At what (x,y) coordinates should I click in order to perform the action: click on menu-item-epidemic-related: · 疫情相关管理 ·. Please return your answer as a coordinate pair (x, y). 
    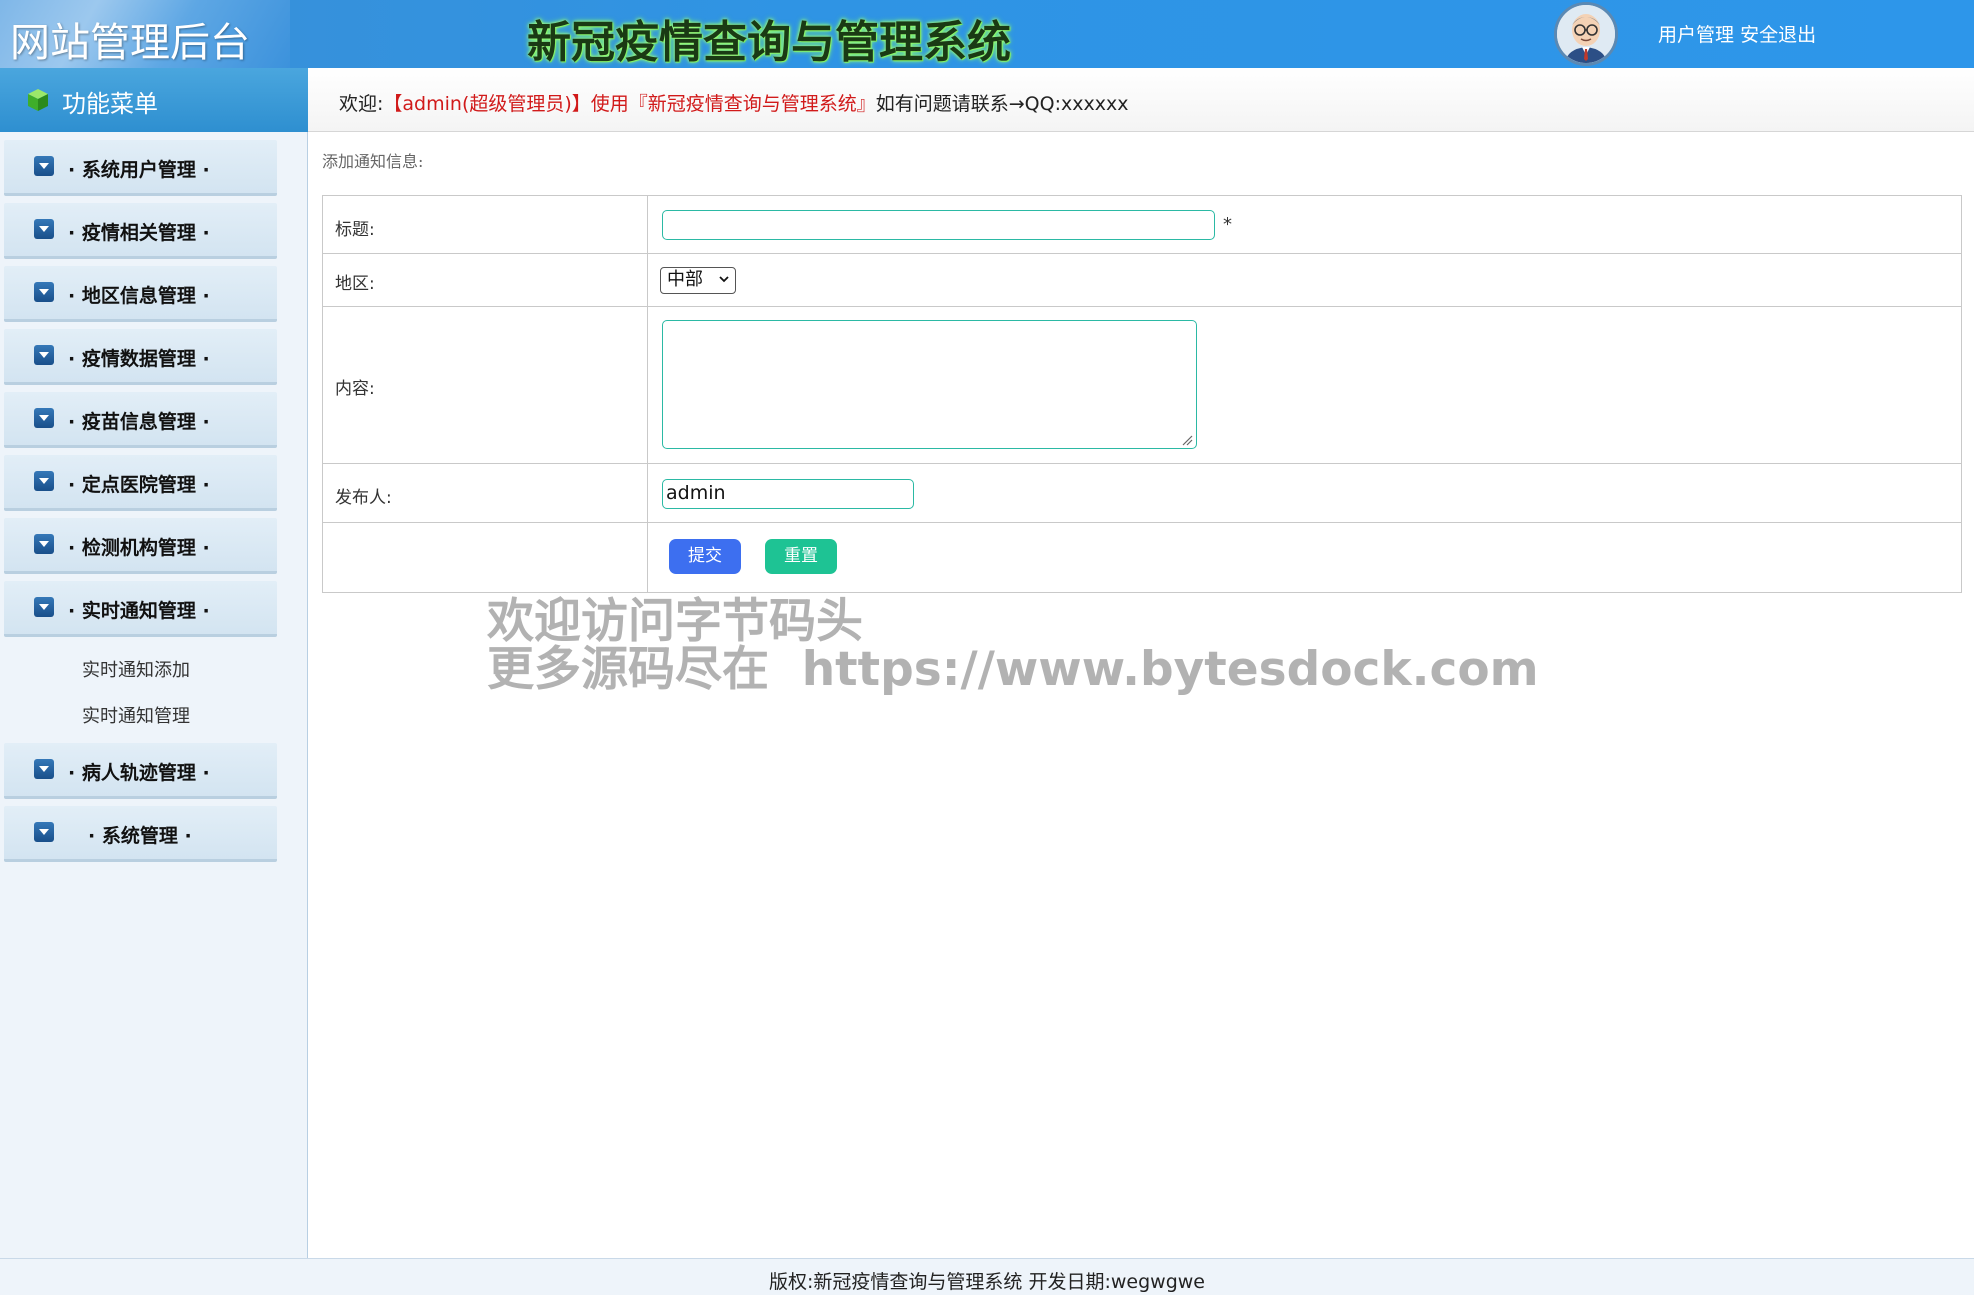
    Looking at the image, I should click on (140, 231).